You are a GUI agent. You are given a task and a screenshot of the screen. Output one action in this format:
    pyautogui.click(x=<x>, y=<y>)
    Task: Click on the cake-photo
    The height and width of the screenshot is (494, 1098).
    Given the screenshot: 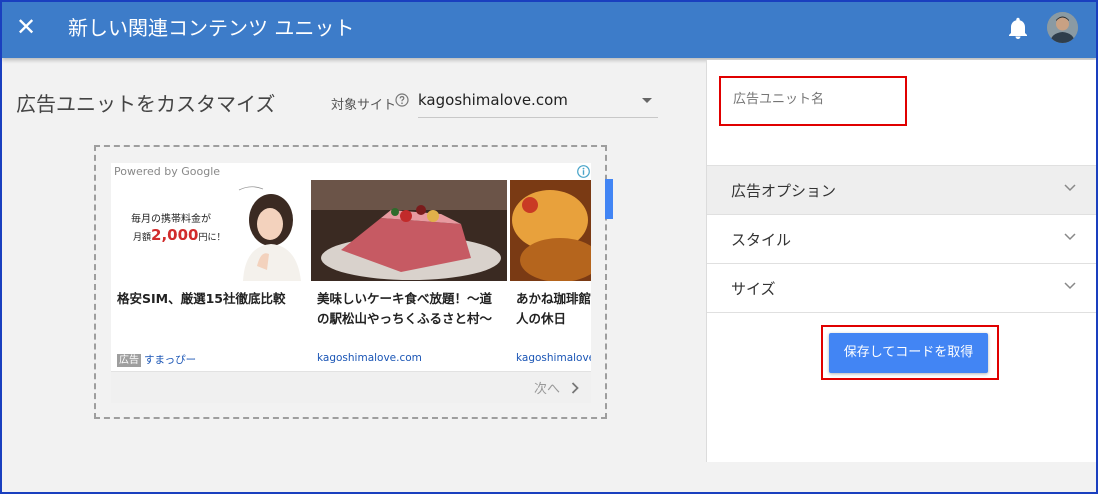 What is the action you would take?
    pyautogui.click(x=409, y=230)
    